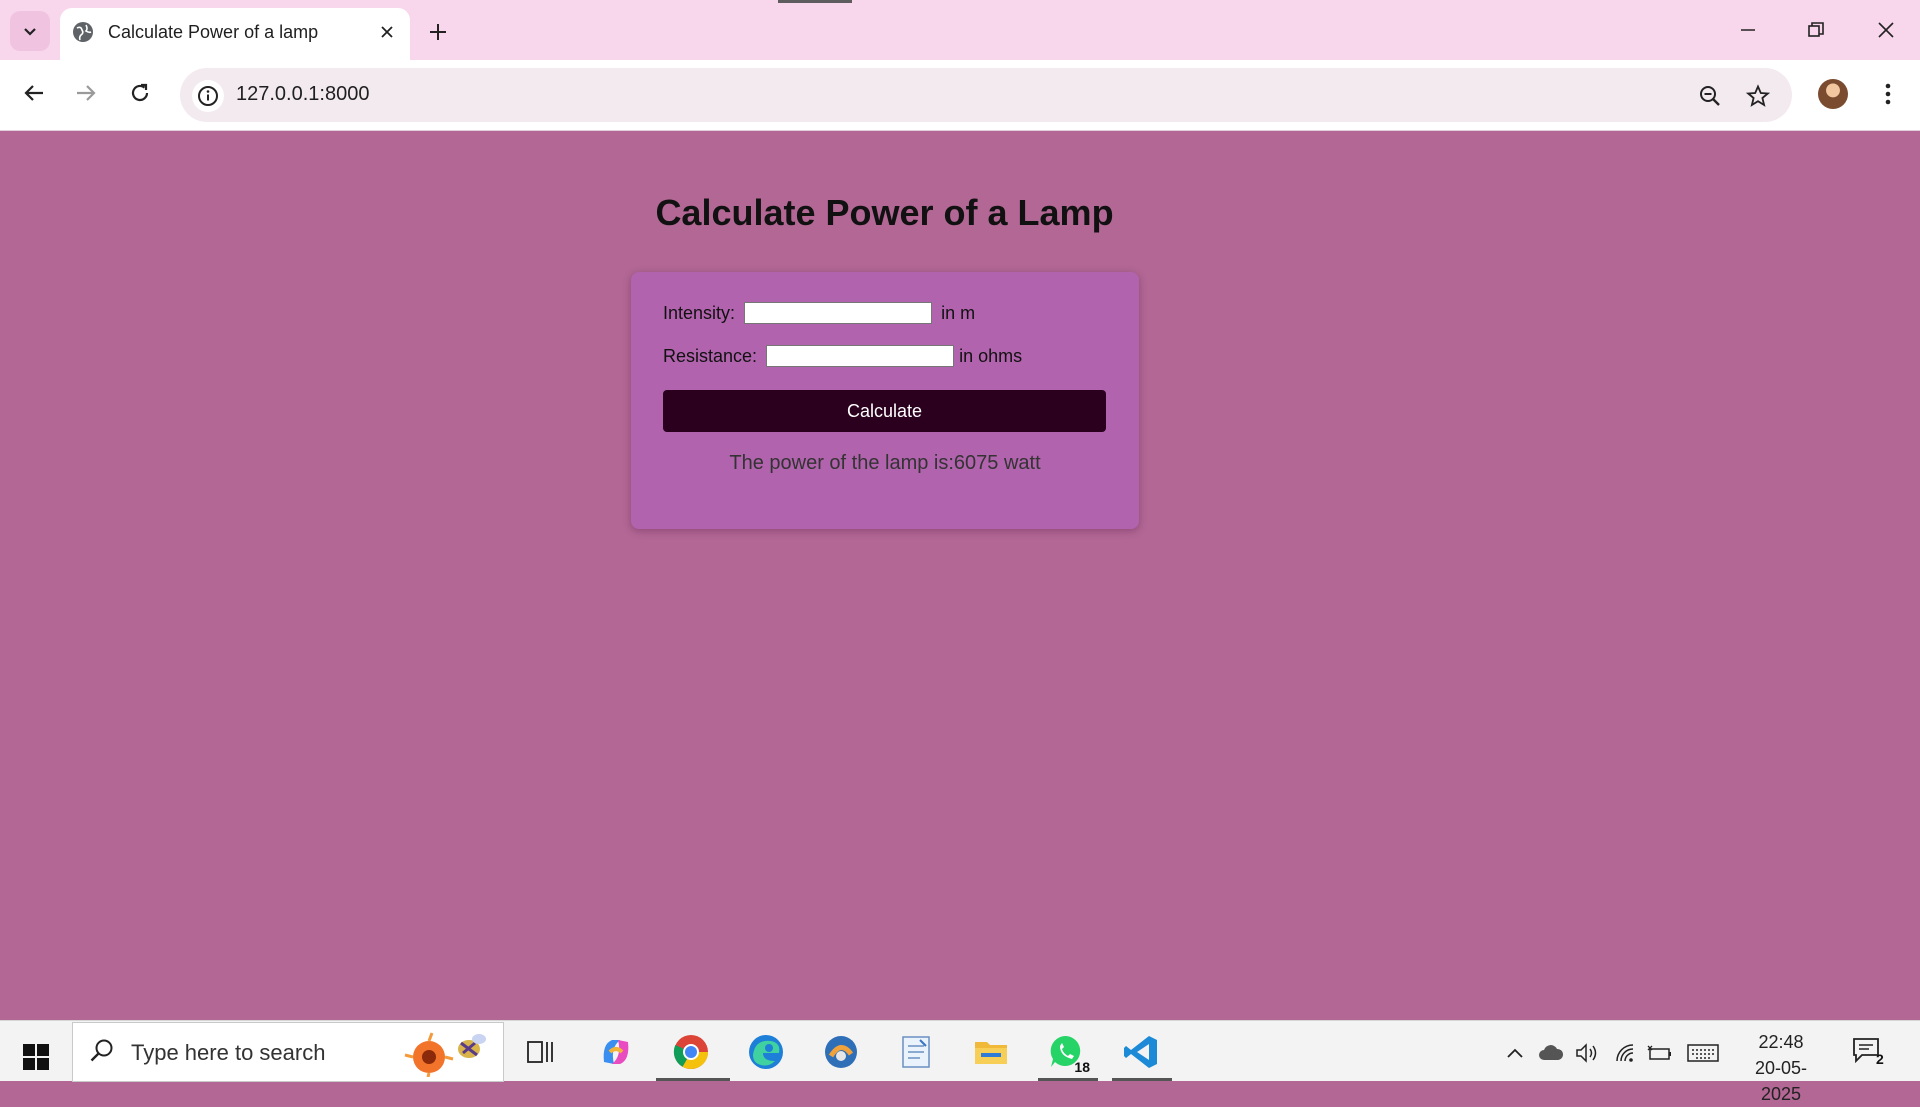 This screenshot has height=1107, width=1920. I want to click on globe-icon, so click(83, 32).